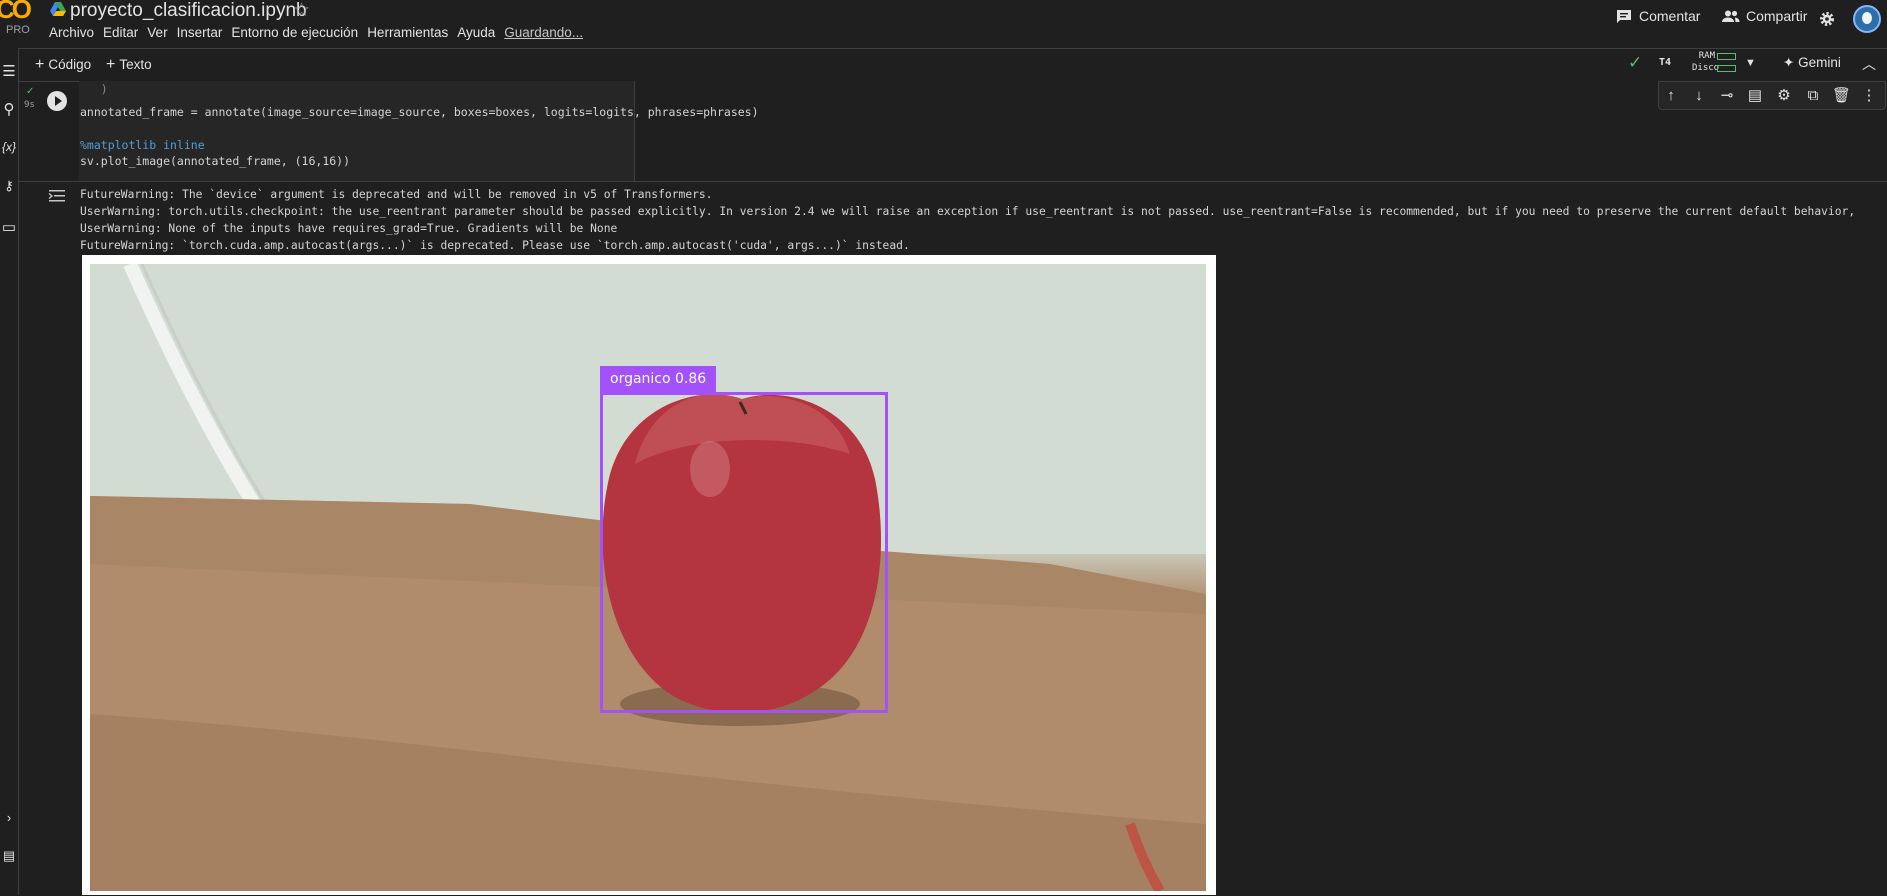 The height and width of the screenshot is (896, 1887). I want to click on people-icon, so click(1731, 16).